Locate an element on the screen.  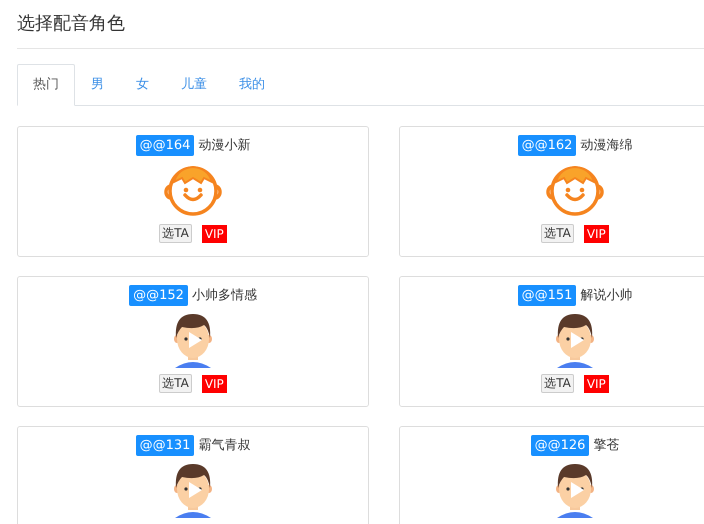
id-tag: @@126 is located at coordinates (560, 445).